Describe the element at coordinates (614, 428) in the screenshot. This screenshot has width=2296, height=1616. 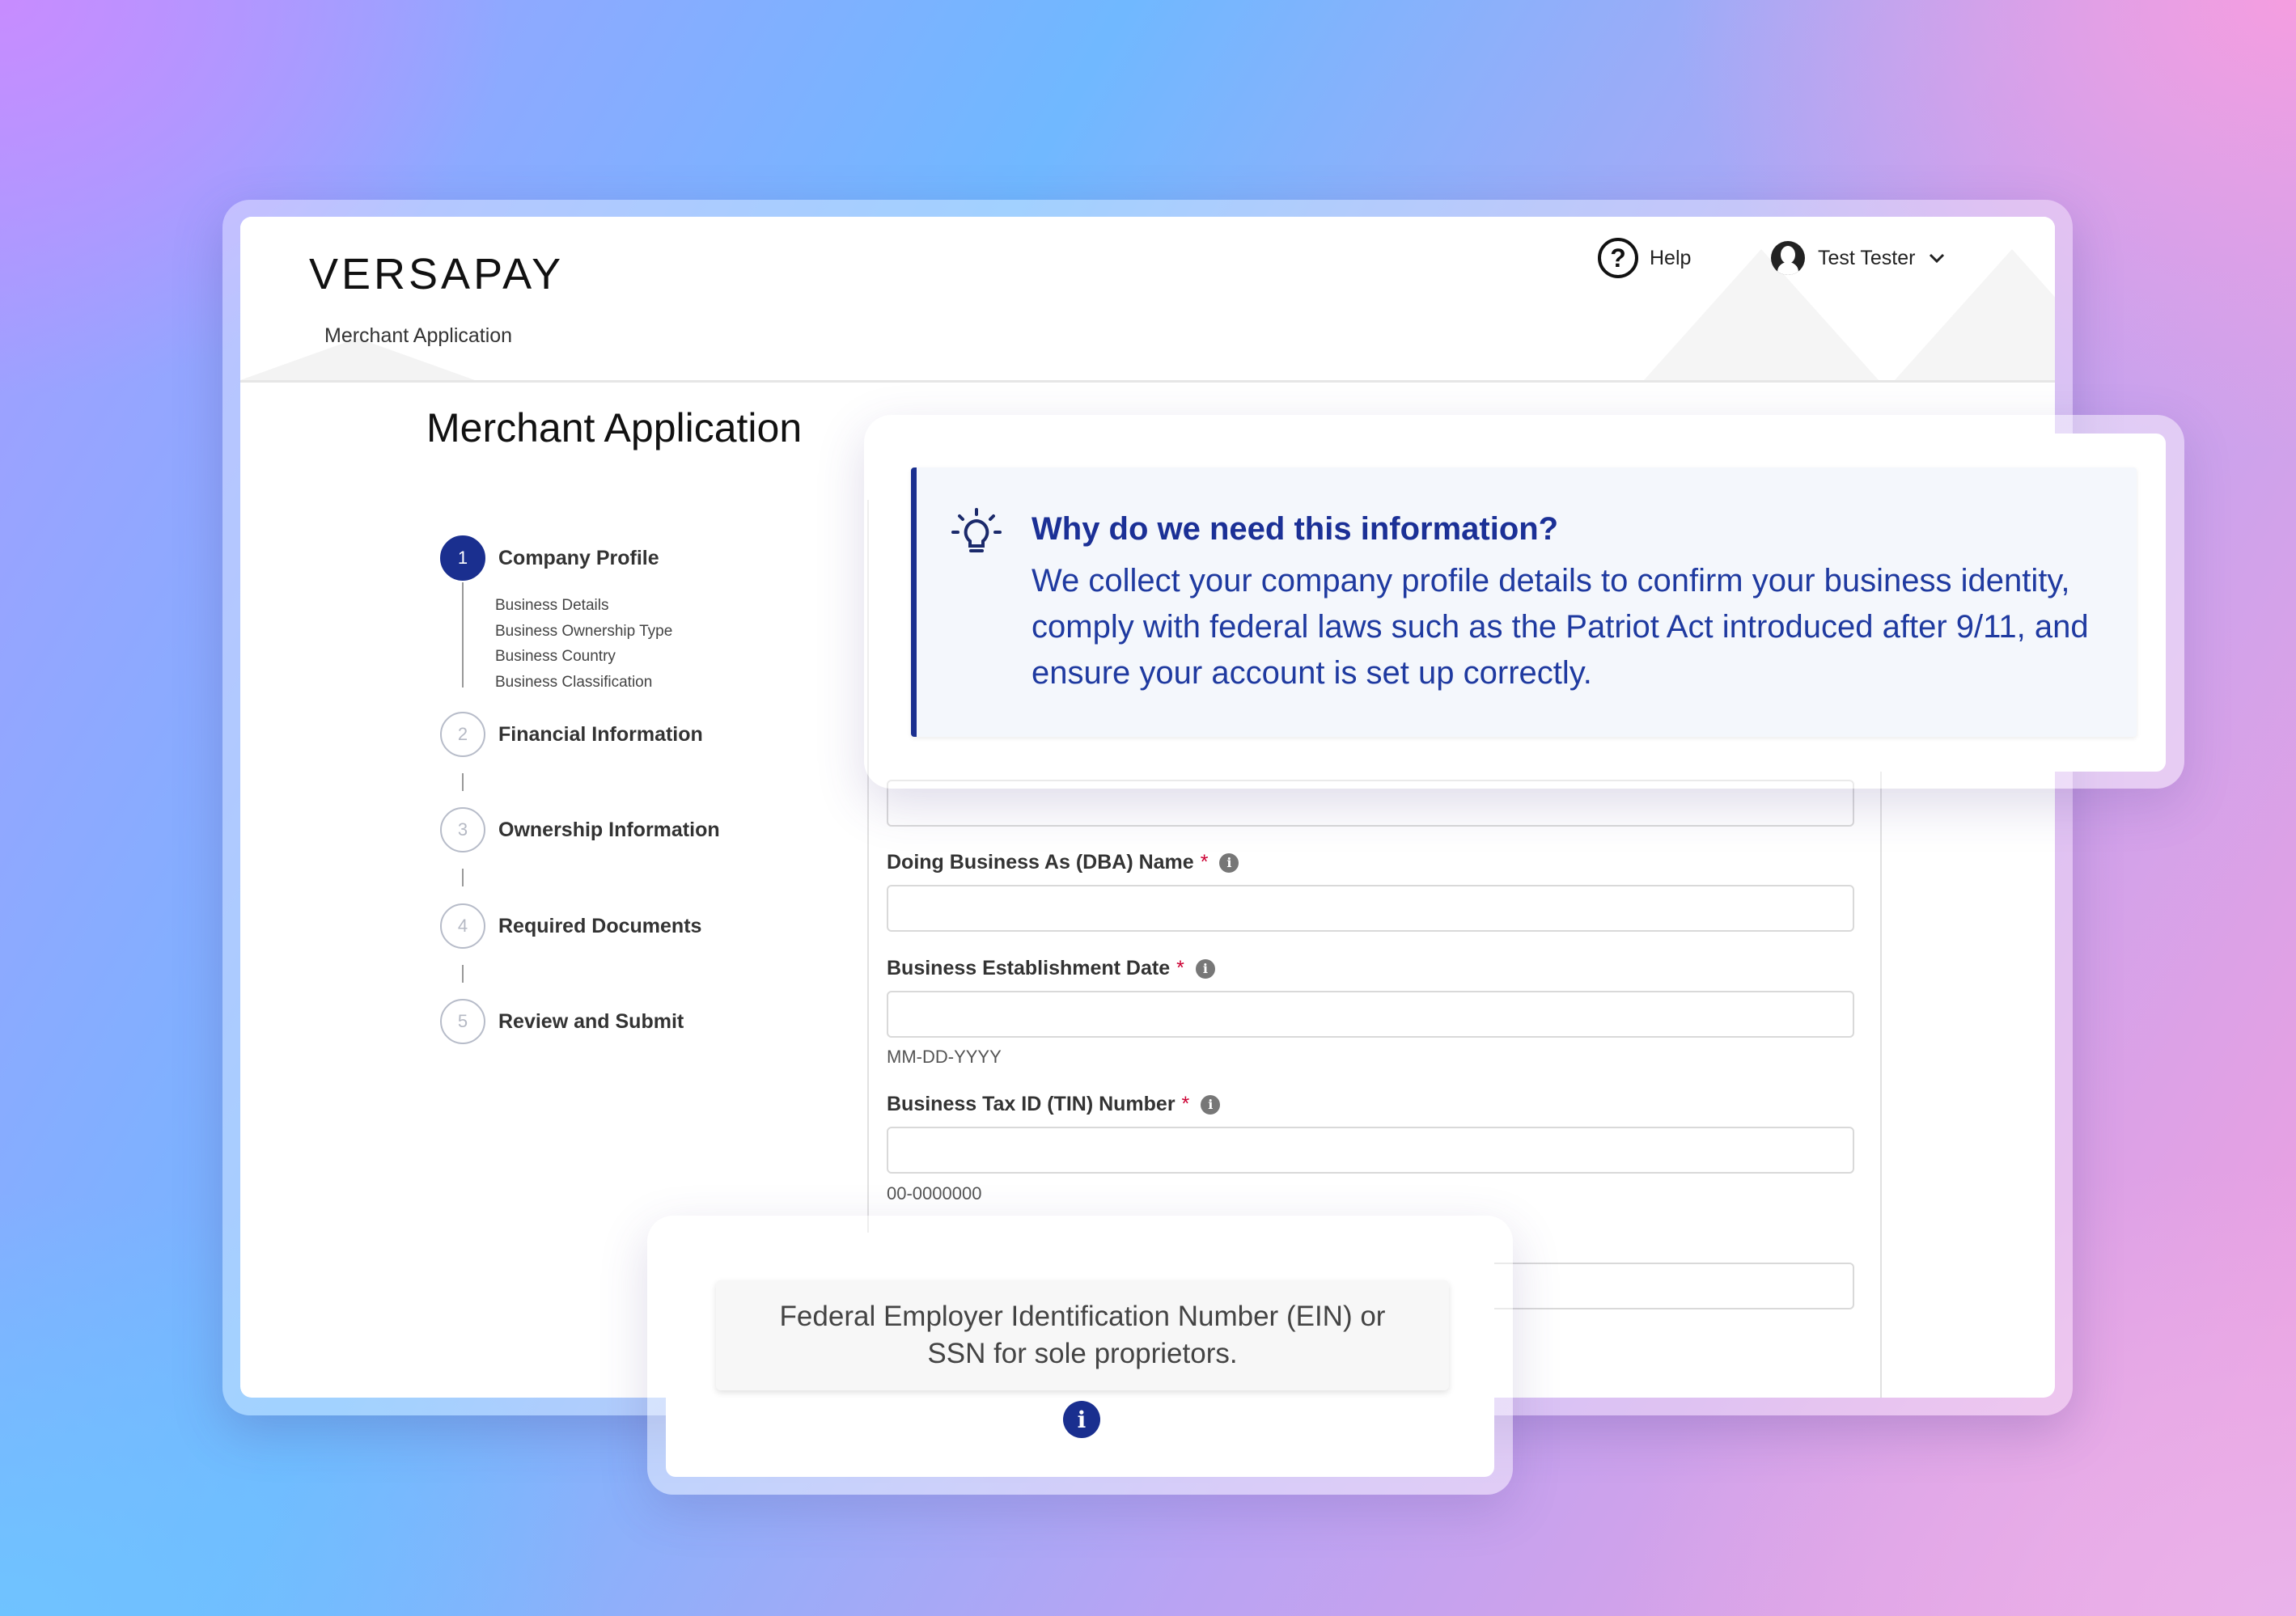
I see `page-title: Merchant Application` at that location.